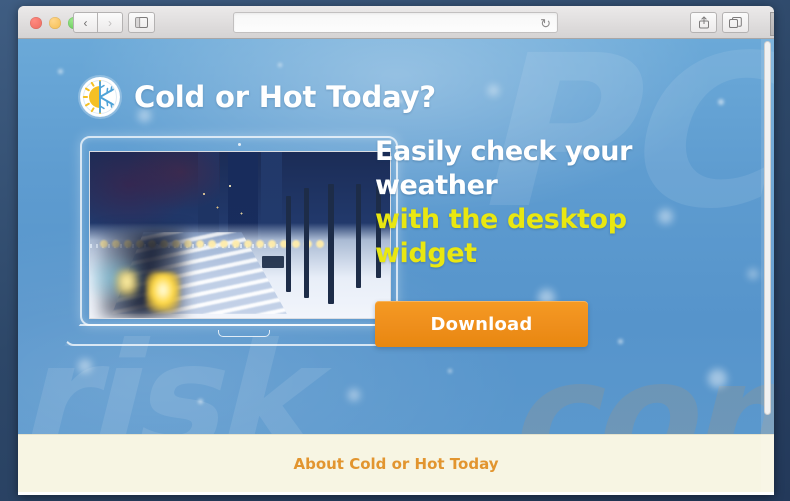 This screenshot has width=790, height=501. What do you see at coordinates (545, 23) in the screenshot?
I see `reload-icon: ↻` at bounding box center [545, 23].